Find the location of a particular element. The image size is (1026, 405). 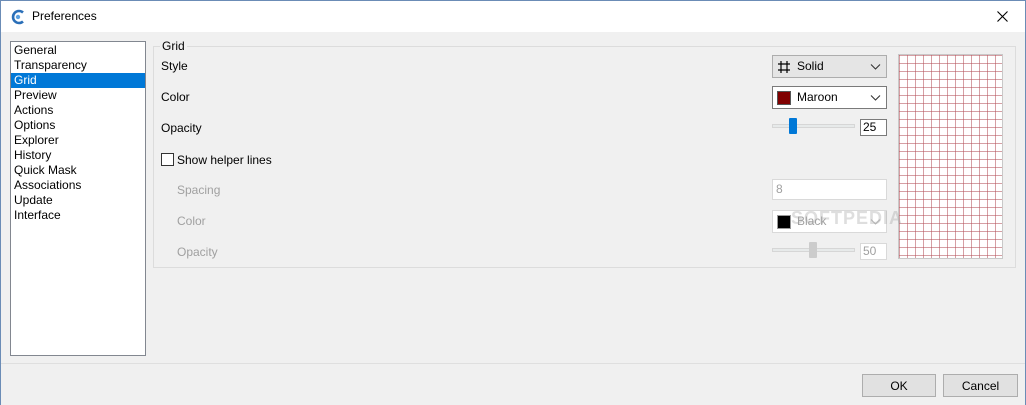

color-label: Color is located at coordinates (175, 97).